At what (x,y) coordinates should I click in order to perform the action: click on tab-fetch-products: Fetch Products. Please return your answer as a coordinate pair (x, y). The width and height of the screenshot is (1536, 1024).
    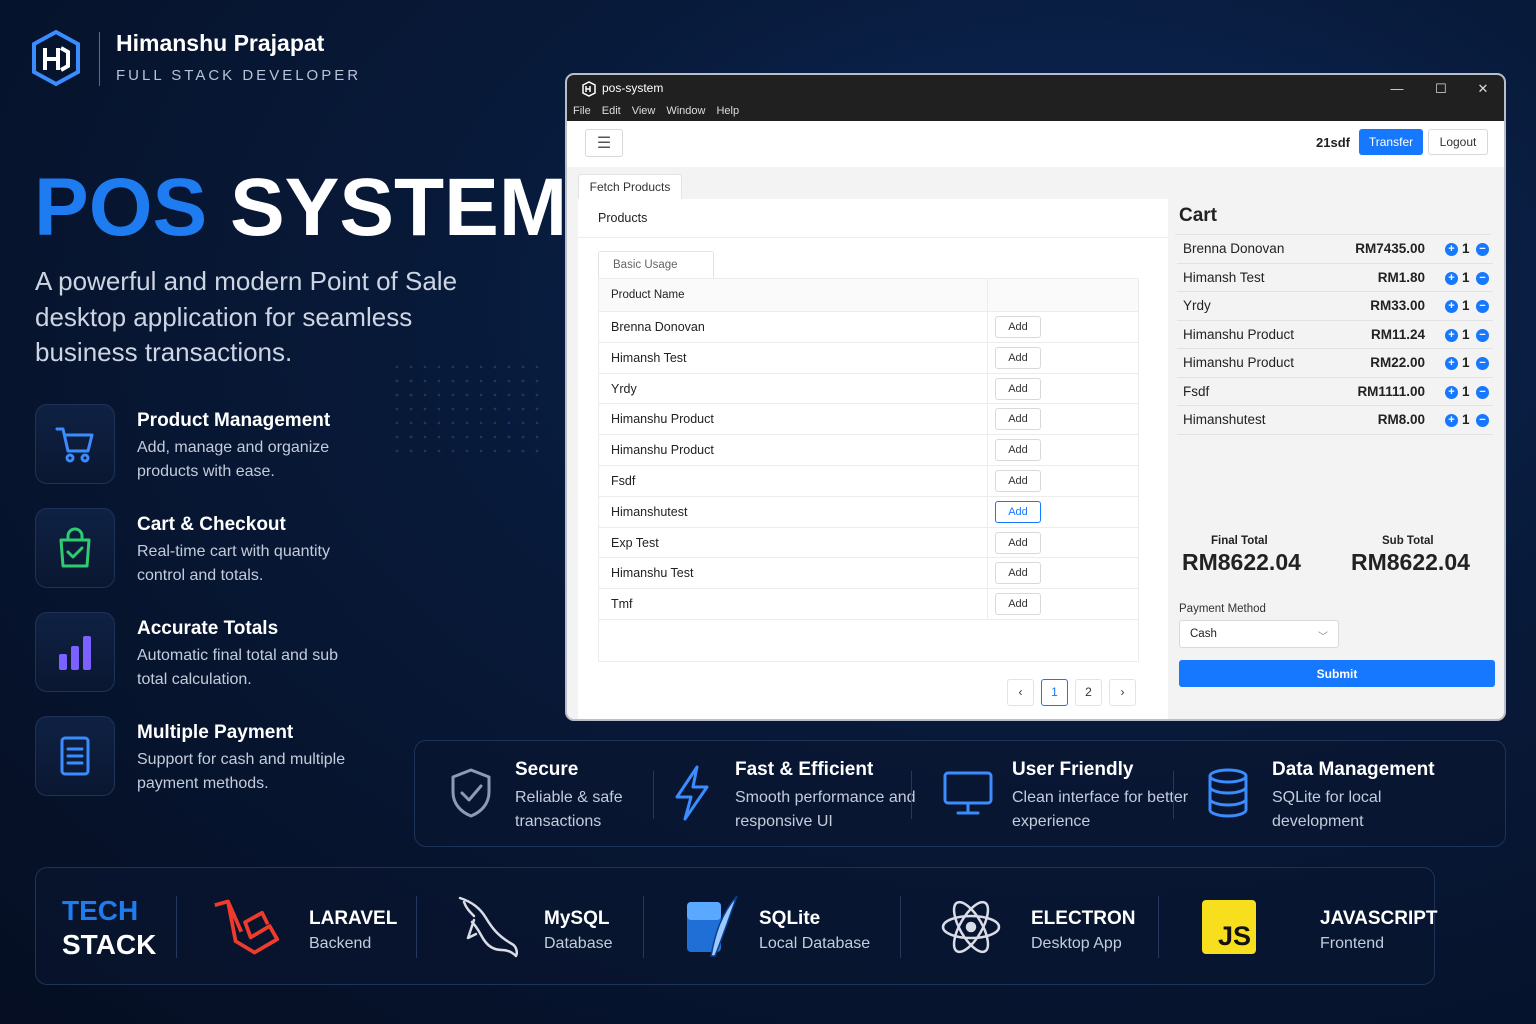
    Looking at the image, I should click on (630, 186).